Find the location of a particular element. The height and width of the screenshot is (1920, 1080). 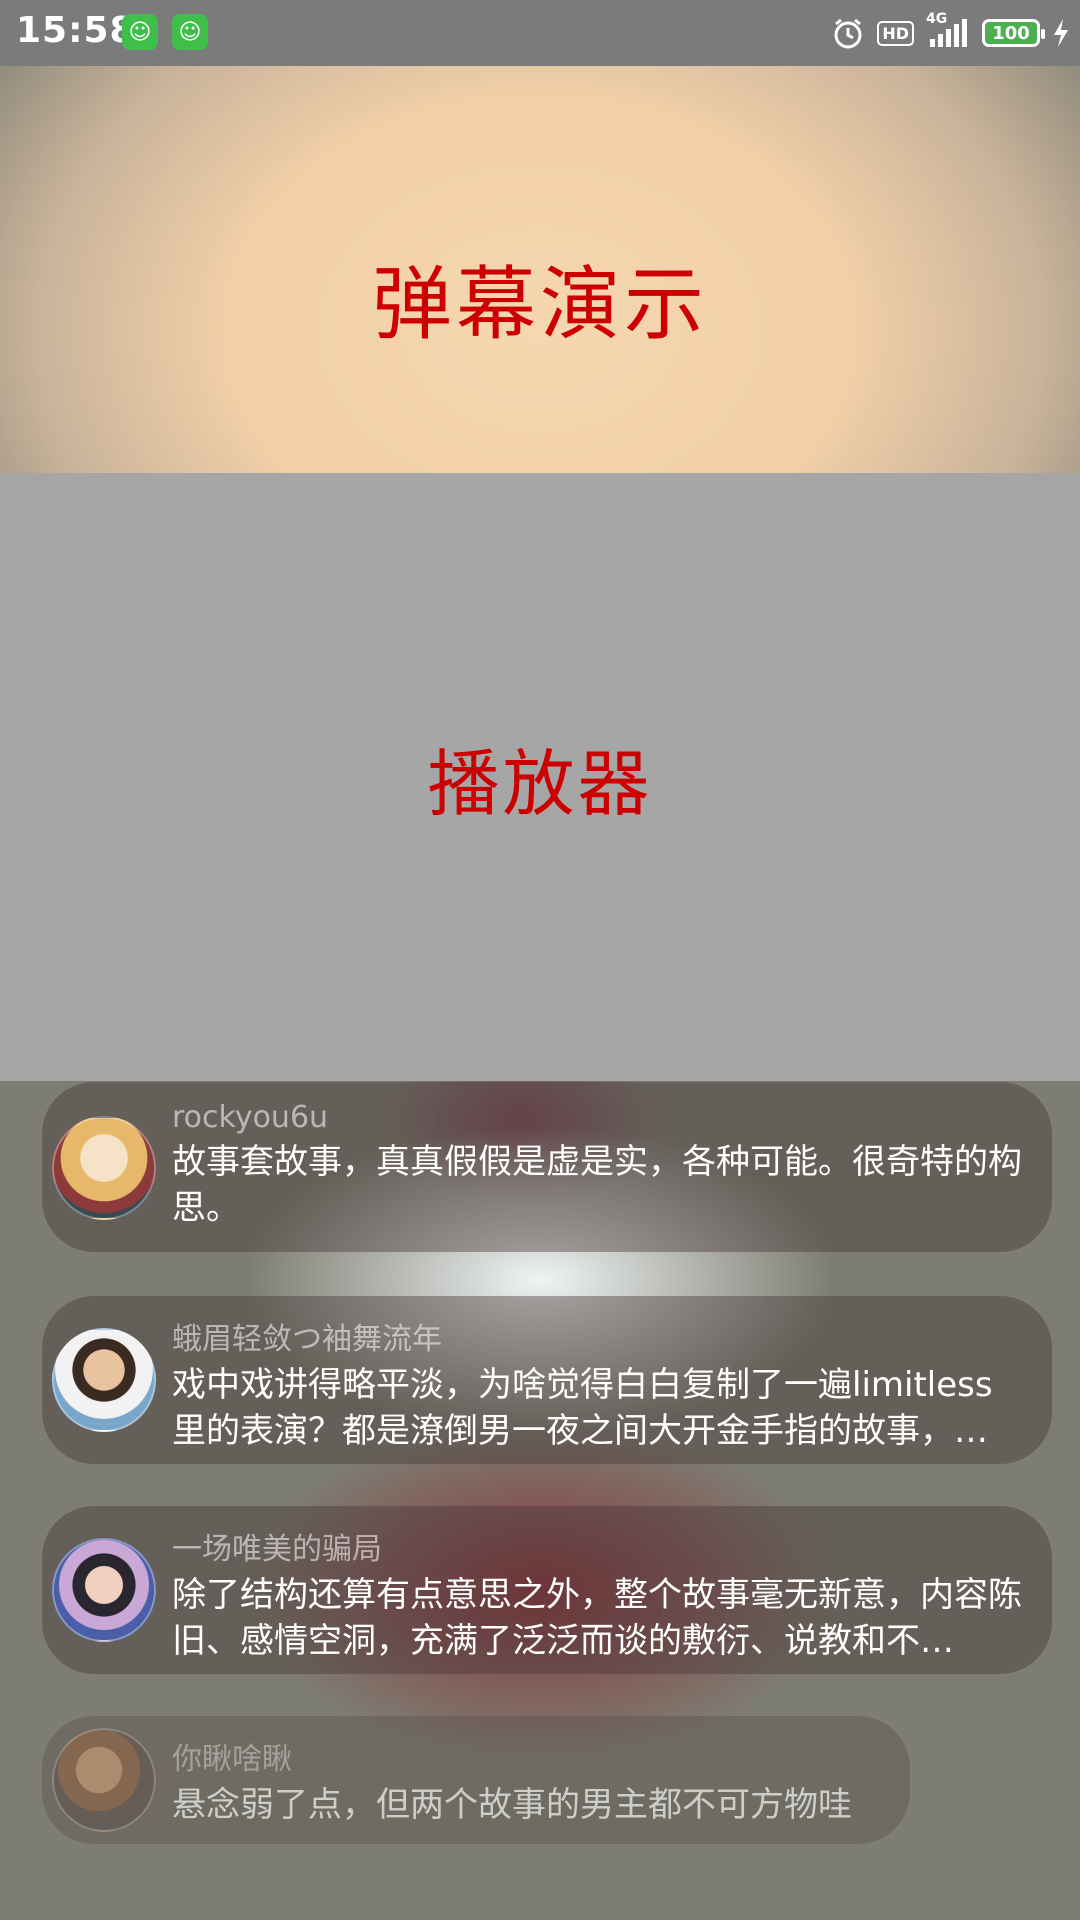

alarm-icon is located at coordinates (848, 33).